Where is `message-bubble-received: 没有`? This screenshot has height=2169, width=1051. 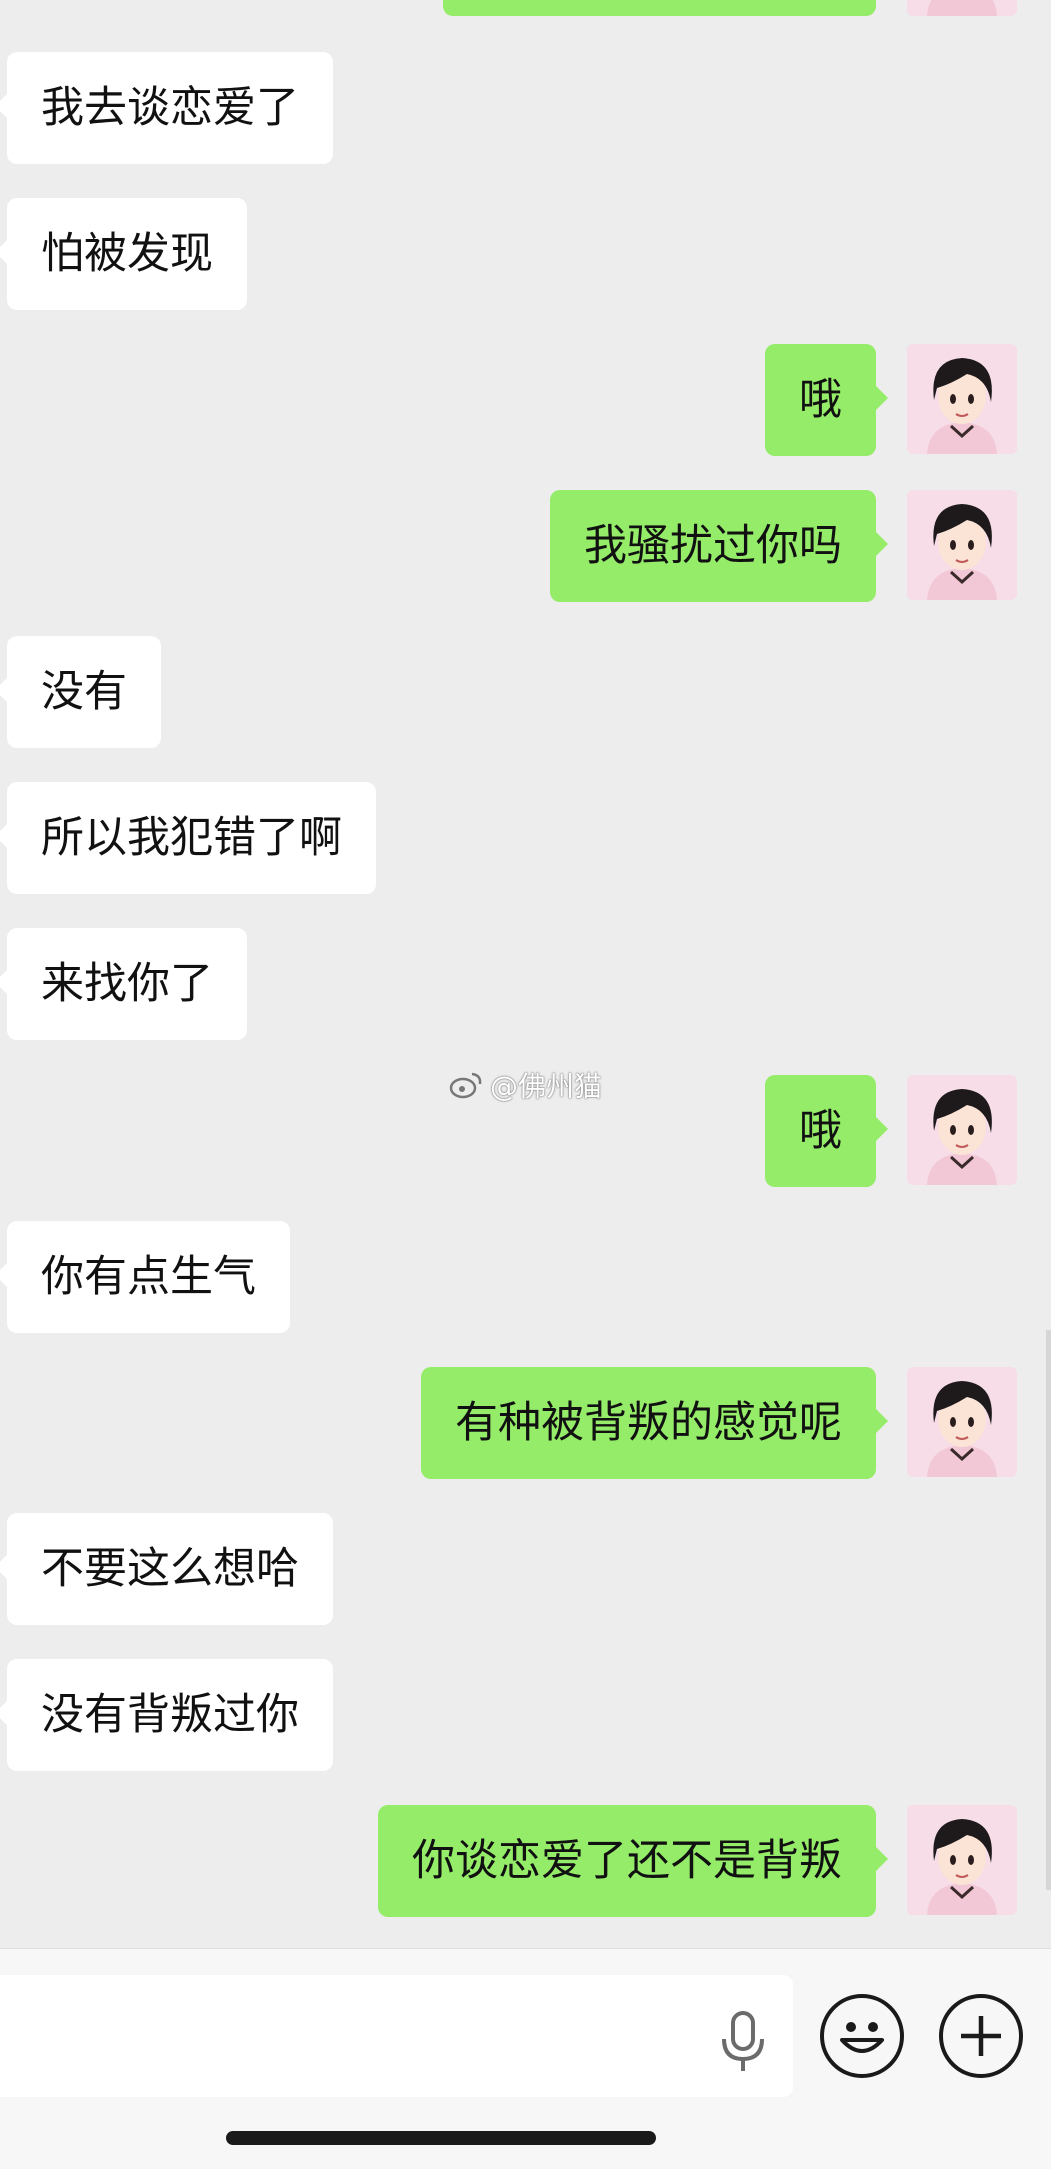 message-bubble-received: 没有 is located at coordinates (80, 692).